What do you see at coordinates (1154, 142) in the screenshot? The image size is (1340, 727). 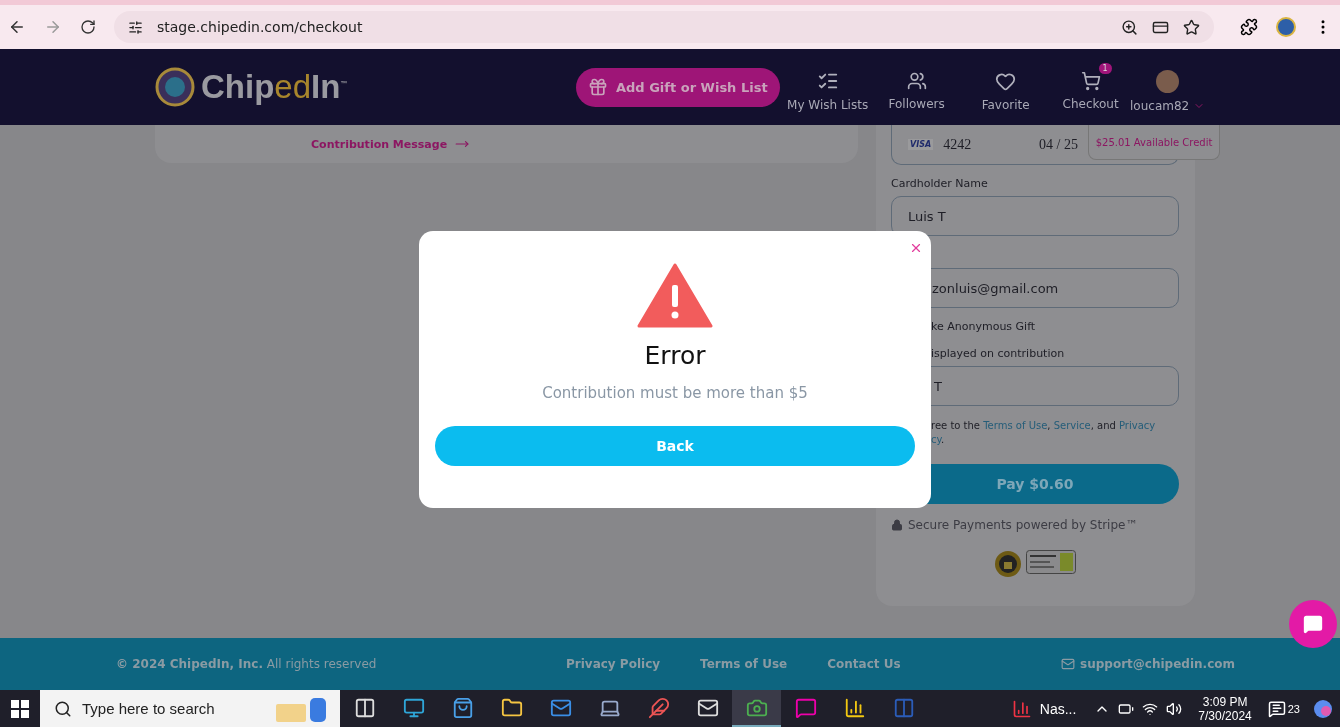 I see `available-credit-tooltip: $25.01 Available Credit` at bounding box center [1154, 142].